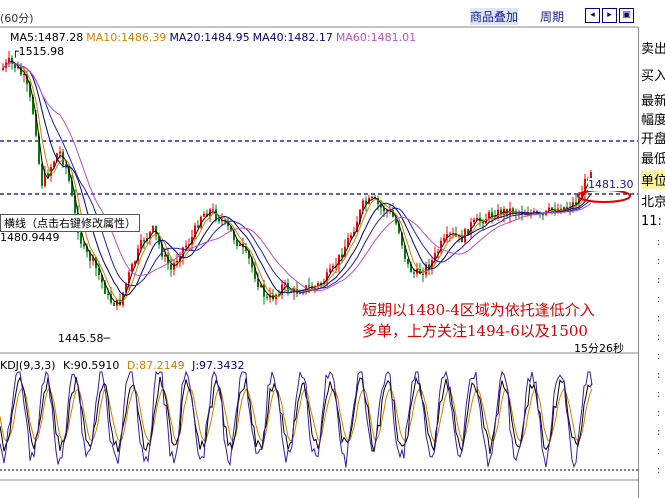 The width and height of the screenshot is (665, 498). I want to click on kdj-j-value: J:97.3432, so click(218, 365).